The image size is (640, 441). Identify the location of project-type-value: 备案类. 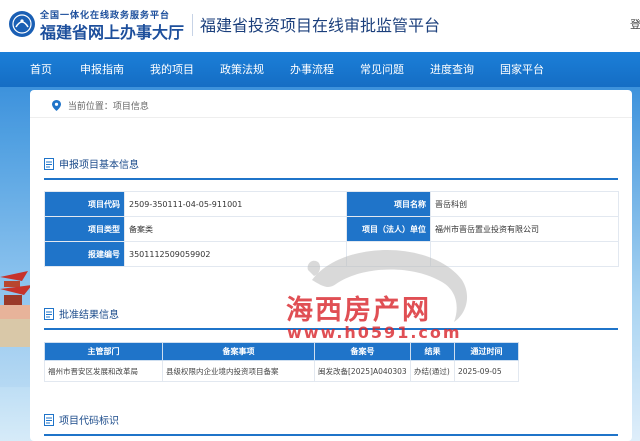
(235, 229).